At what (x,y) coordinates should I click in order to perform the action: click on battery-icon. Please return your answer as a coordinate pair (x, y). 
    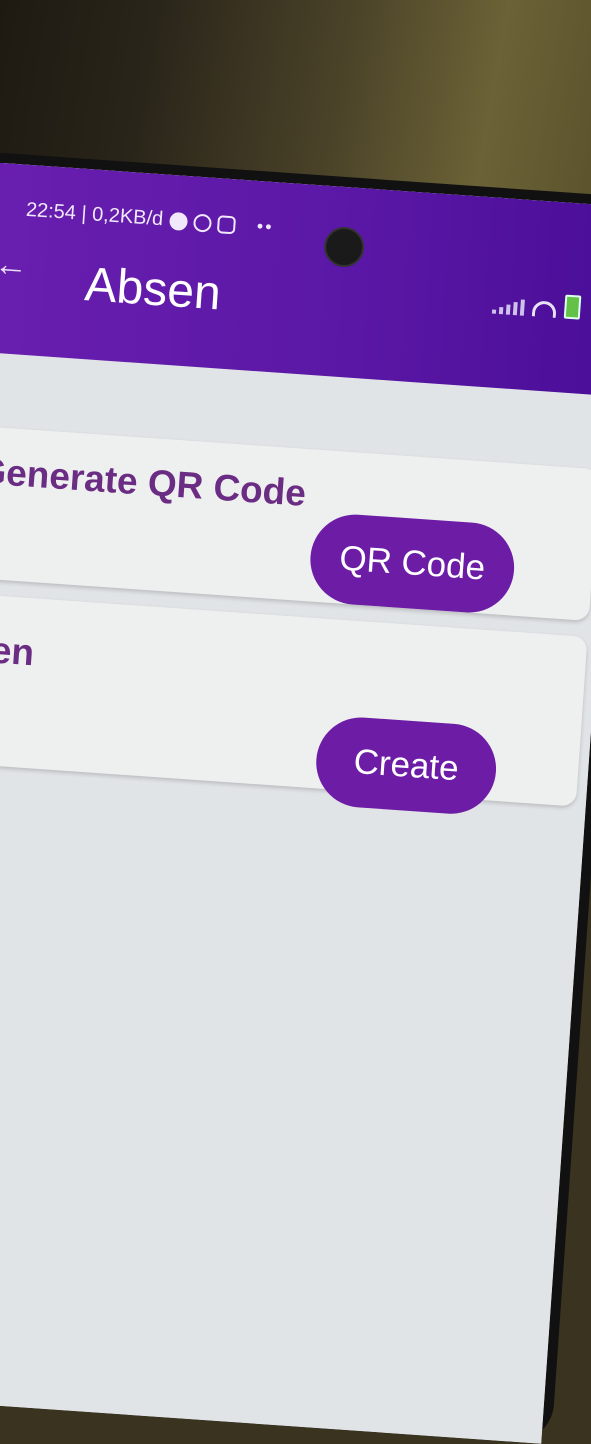
    Looking at the image, I should click on (572, 307).